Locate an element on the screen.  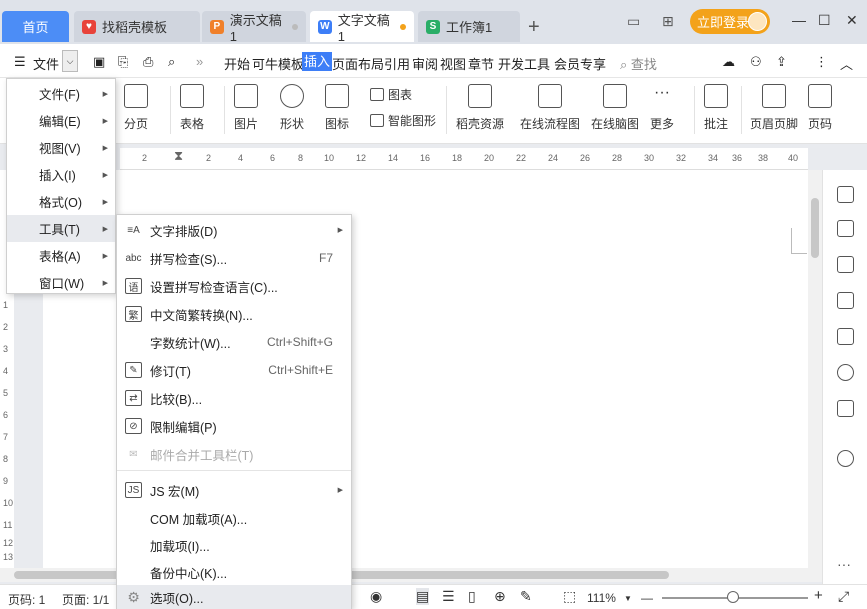
cloud-icon: ☁ is located at coordinates (728, 62).